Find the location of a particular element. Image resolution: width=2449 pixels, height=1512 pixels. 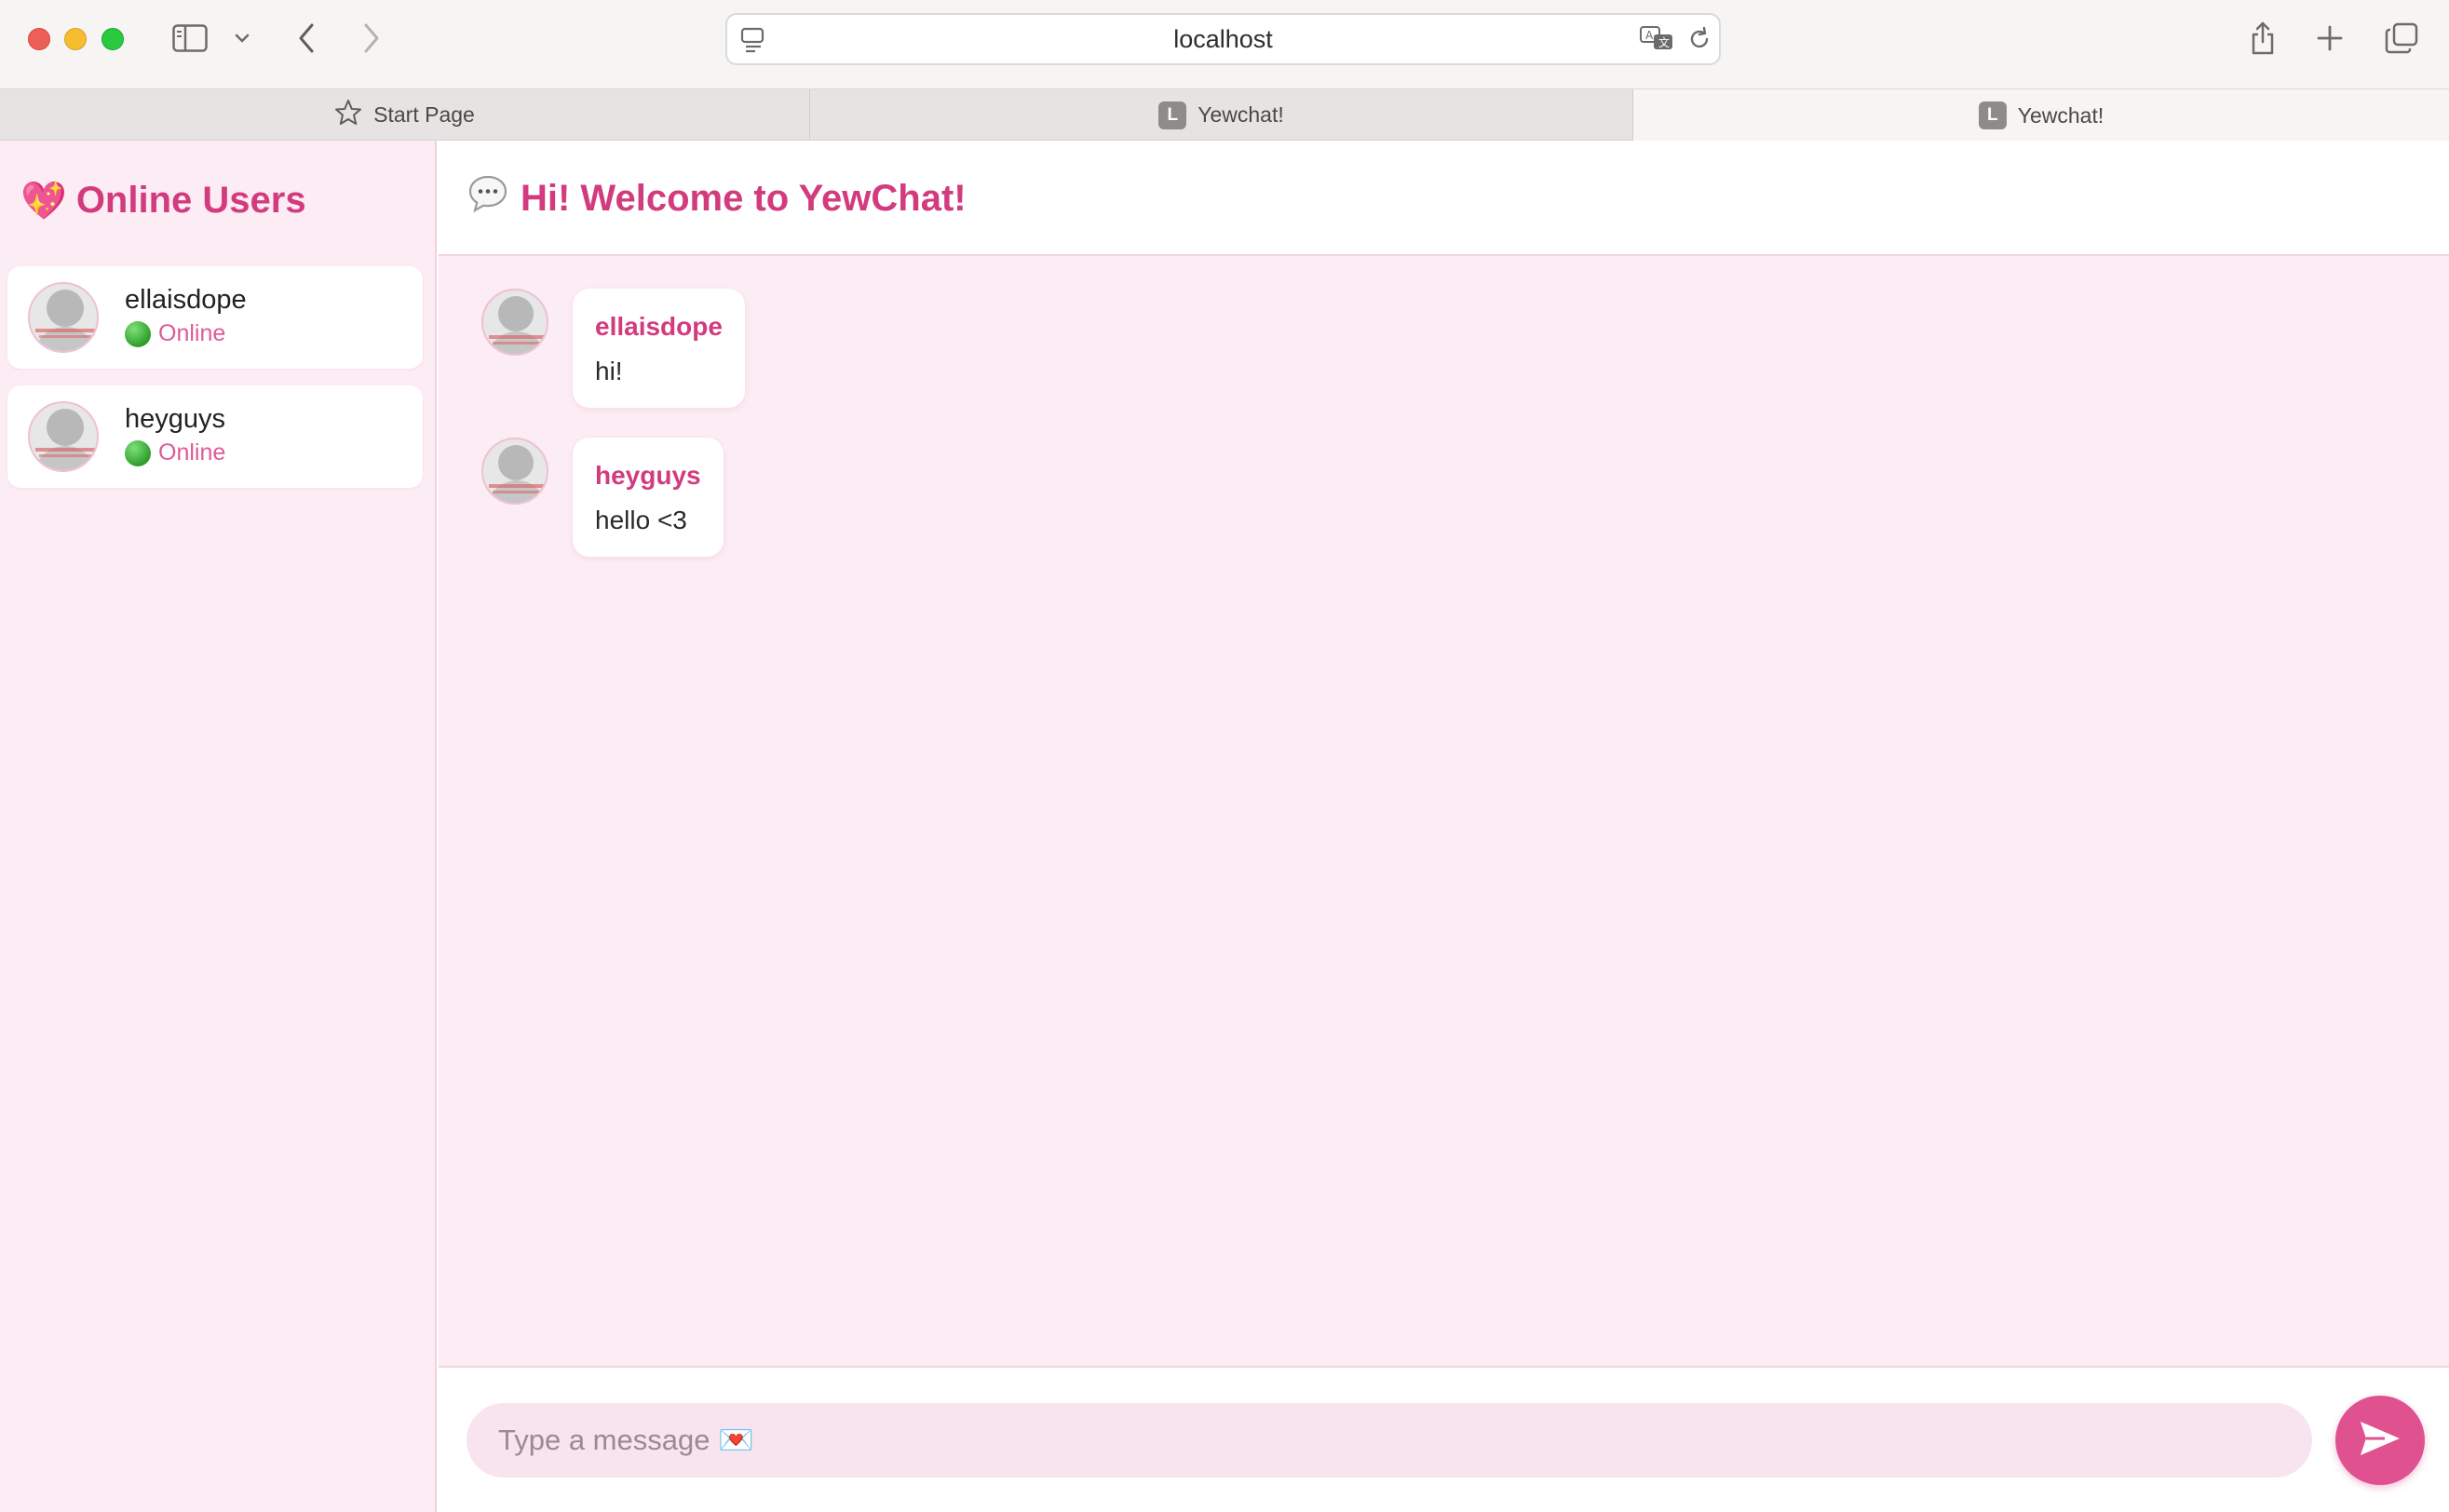

message-composer is located at coordinates (1444, 1439).